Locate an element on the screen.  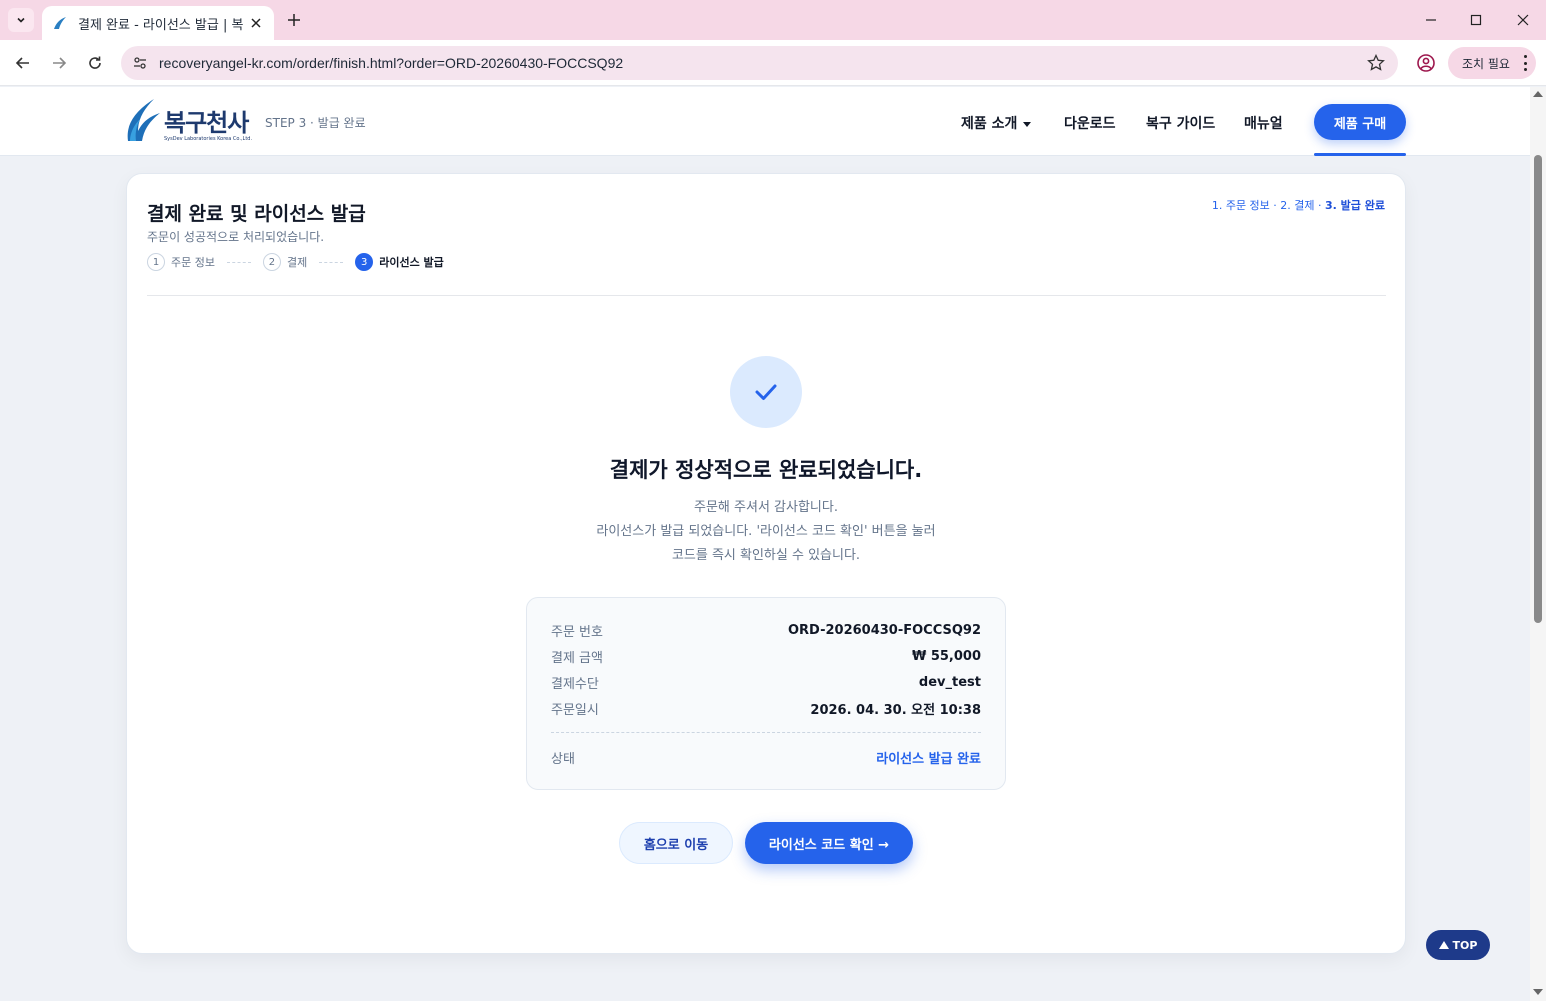
action-required-button: 조치 필요 is located at coordinates (1492, 63).